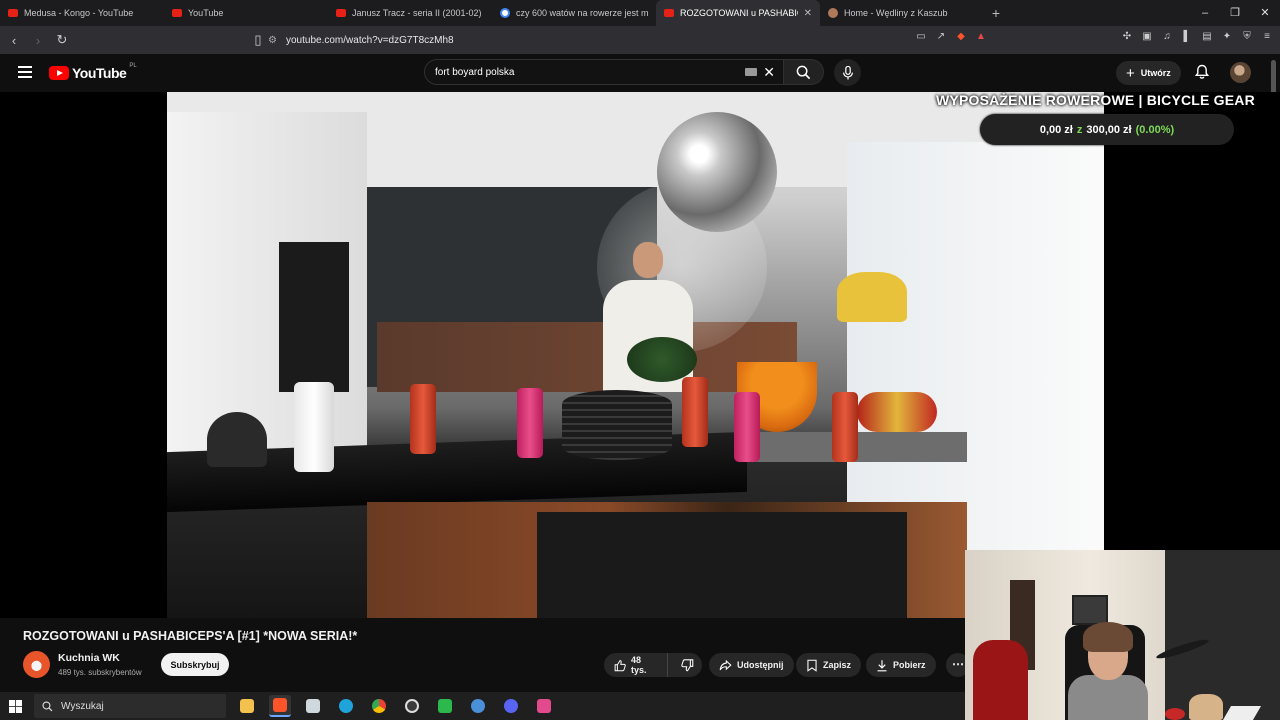  Describe the element at coordinates (59, 73) in the screenshot. I see `youtube-play-icon` at that location.